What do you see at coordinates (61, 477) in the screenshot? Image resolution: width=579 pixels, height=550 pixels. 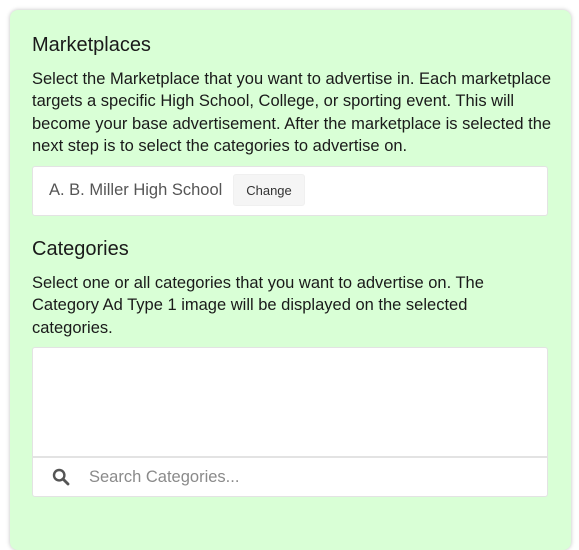 I see `search-icon` at bounding box center [61, 477].